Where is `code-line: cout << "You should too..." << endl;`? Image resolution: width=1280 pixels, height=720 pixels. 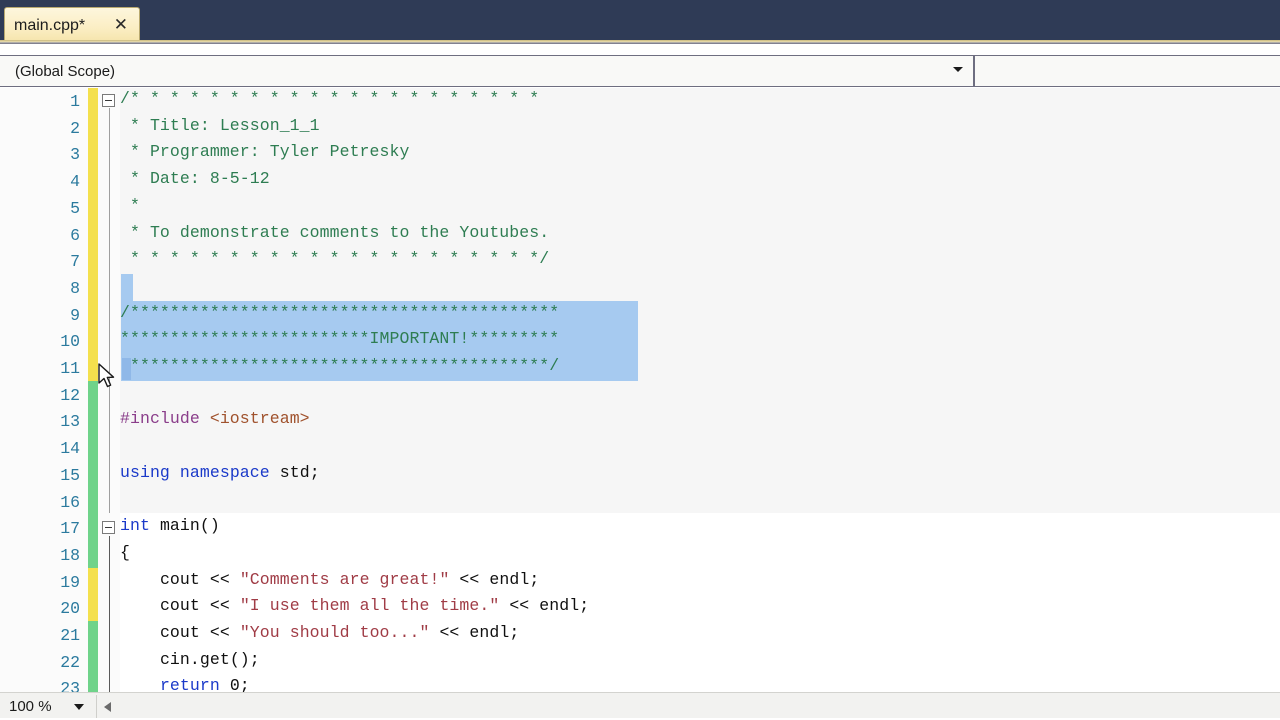 code-line: cout << "You should too..." << endl; is located at coordinates (320, 632).